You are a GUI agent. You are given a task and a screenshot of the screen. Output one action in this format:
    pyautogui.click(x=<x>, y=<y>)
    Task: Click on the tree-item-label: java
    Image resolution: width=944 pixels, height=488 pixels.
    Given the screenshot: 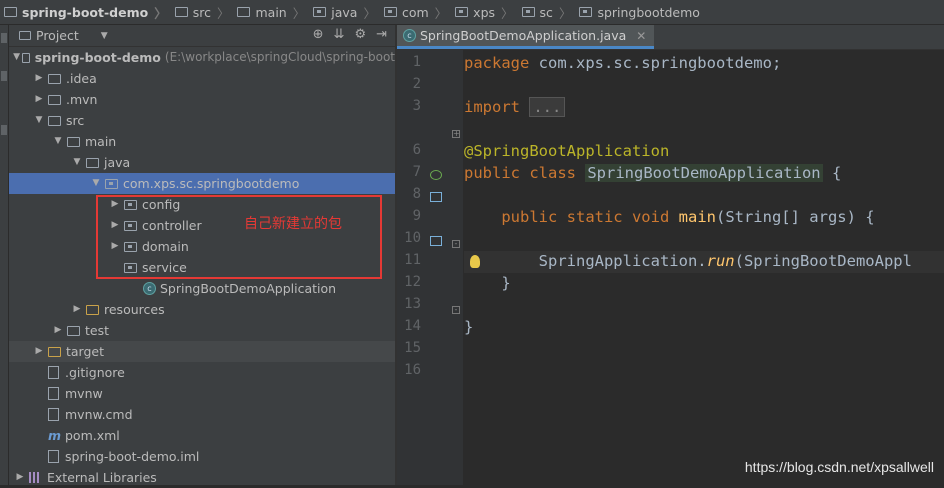 What is the action you would take?
    pyautogui.click(x=117, y=162)
    